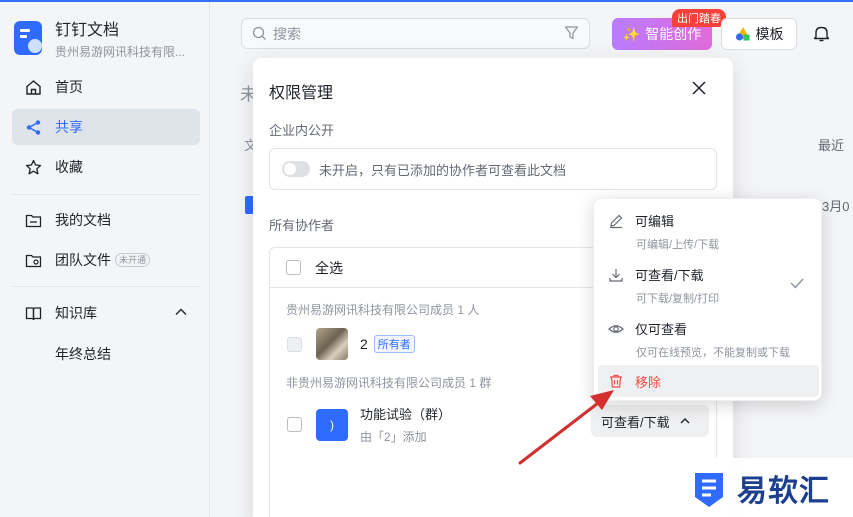 This screenshot has width=853, height=517. What do you see at coordinates (783, 491) in the screenshot?
I see `watermark-text: 易软汇` at bounding box center [783, 491].